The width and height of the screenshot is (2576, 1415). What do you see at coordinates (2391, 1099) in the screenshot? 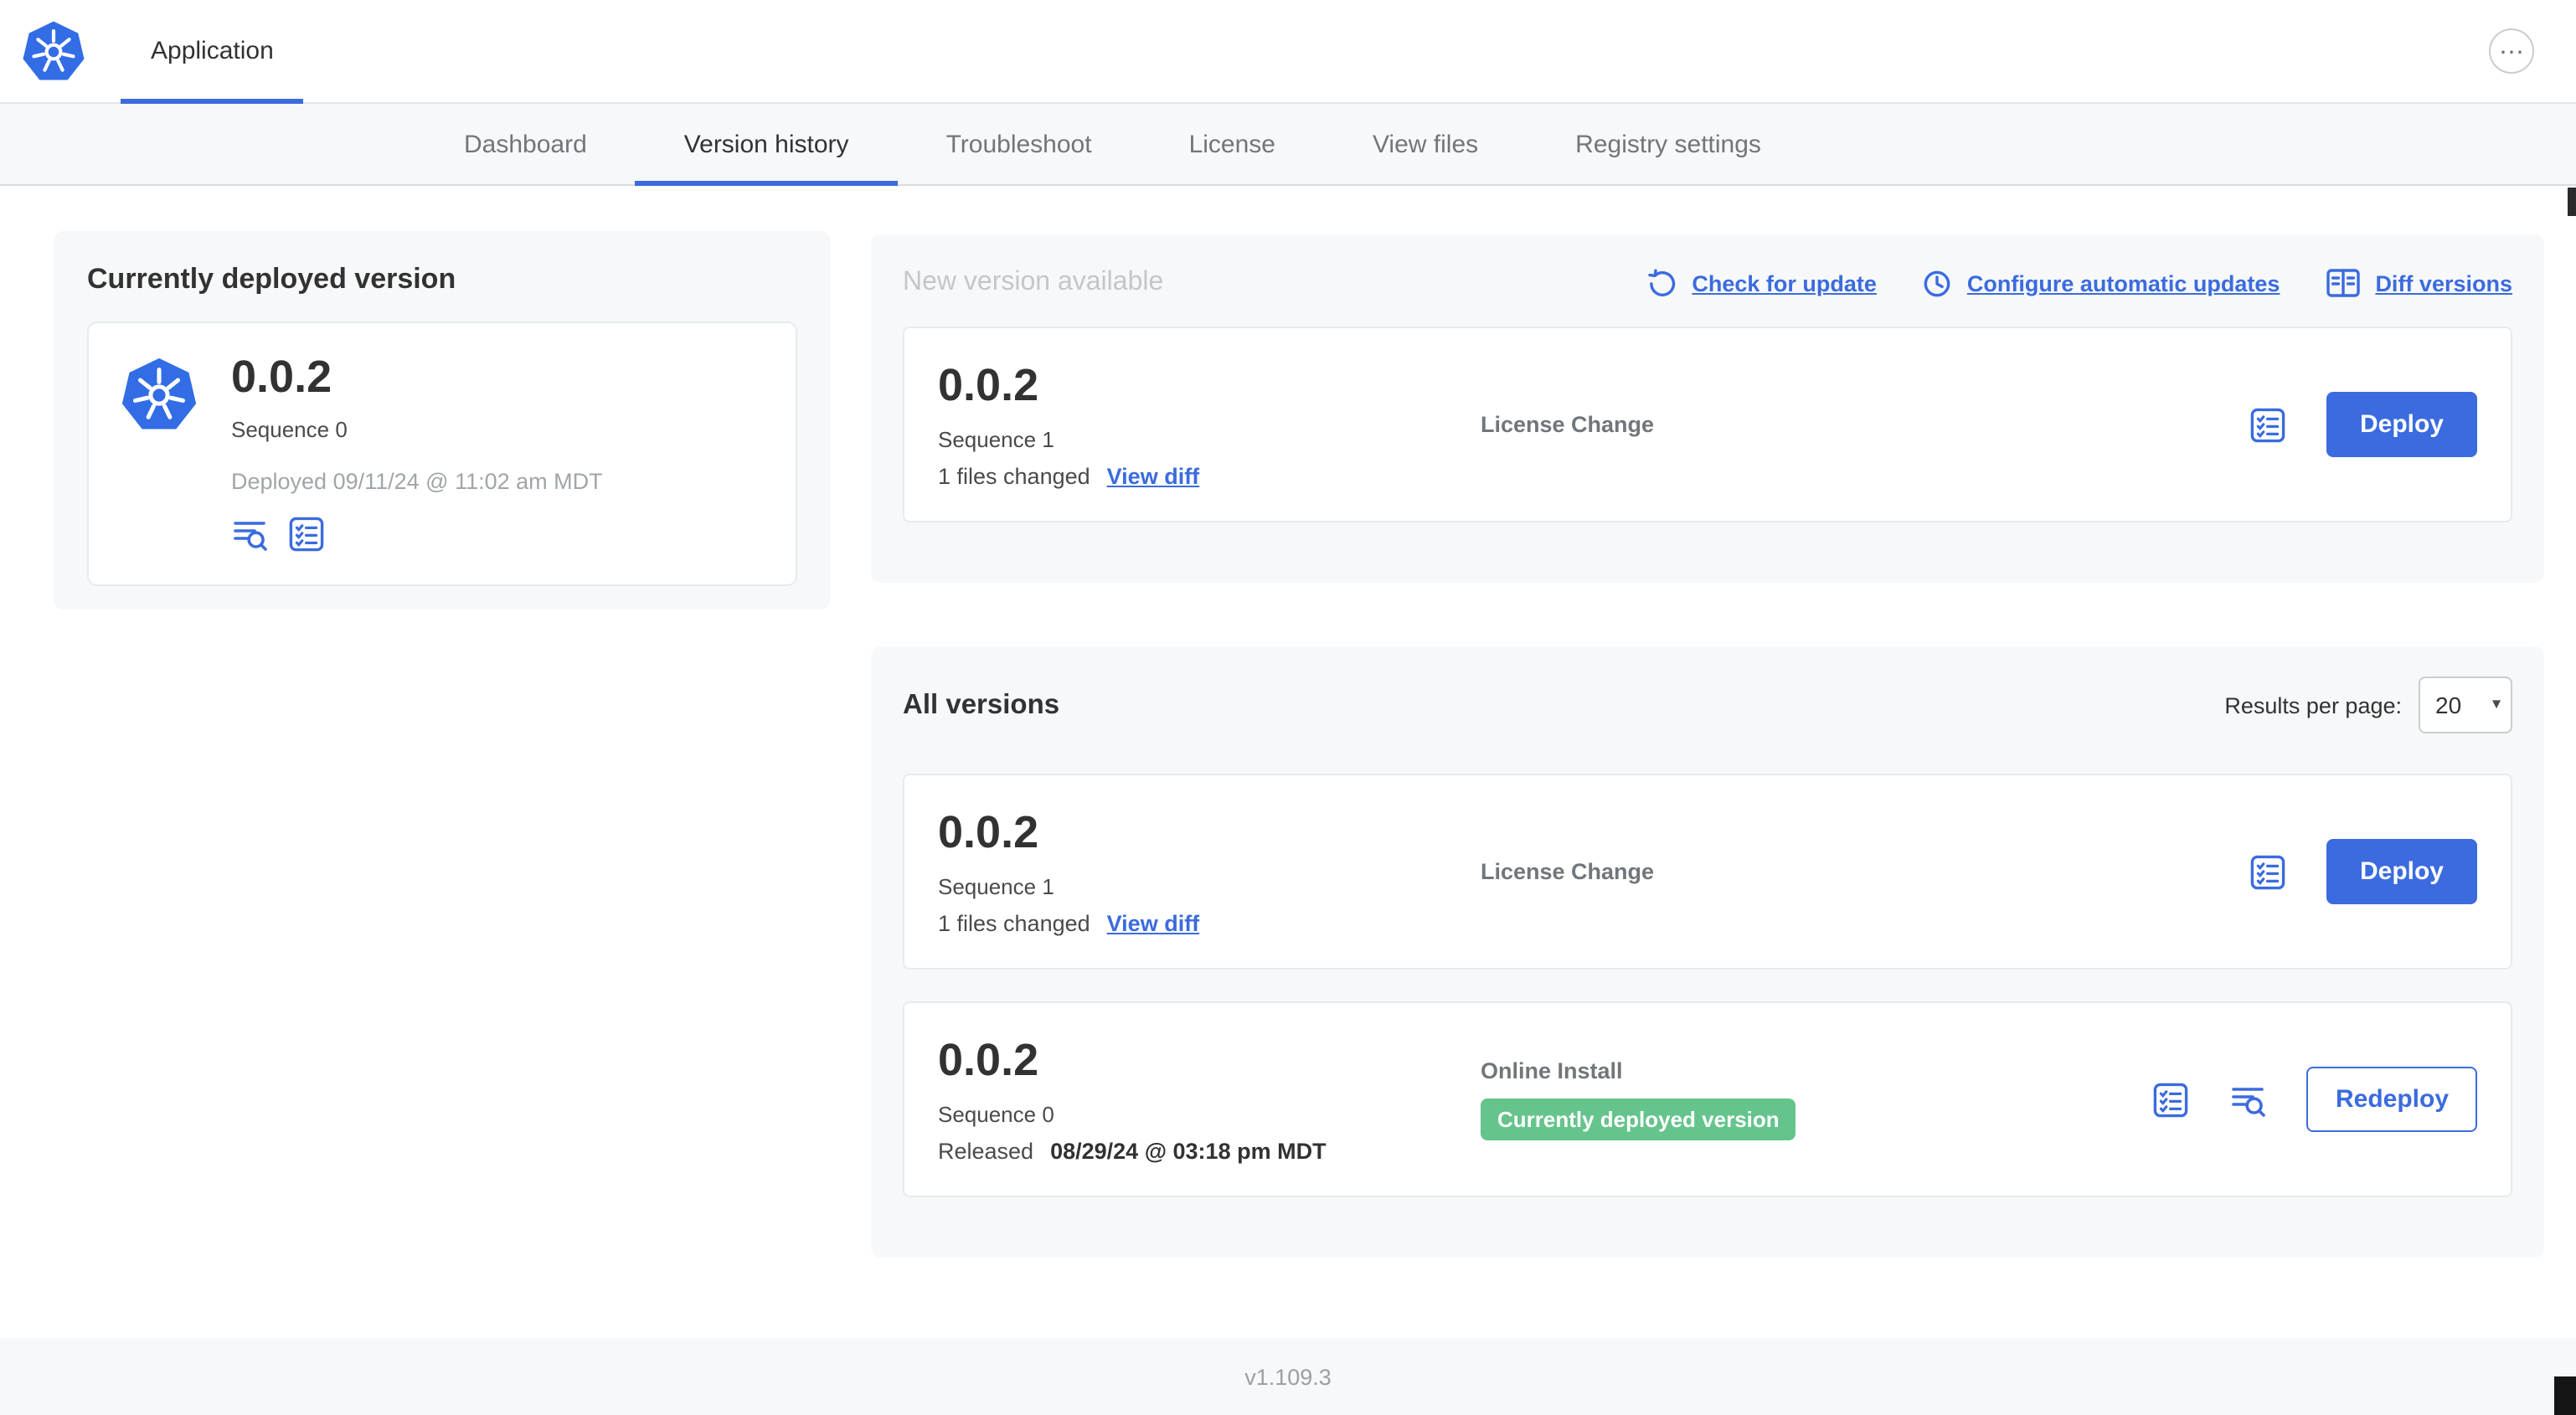
I see `redeploy-button: Redeploy` at bounding box center [2391, 1099].